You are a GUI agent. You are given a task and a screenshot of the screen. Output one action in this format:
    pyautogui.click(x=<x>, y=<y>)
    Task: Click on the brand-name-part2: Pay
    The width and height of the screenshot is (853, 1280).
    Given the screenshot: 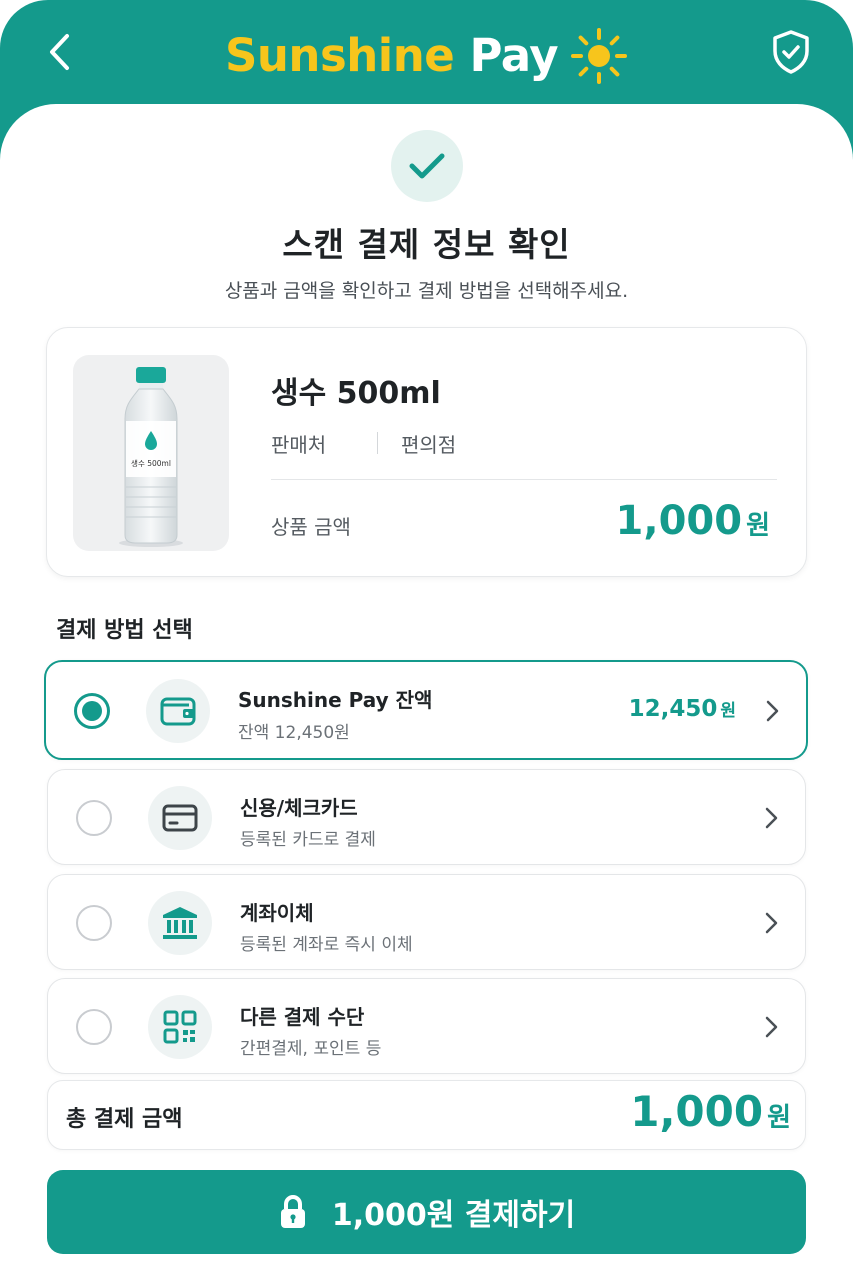 What is the action you would take?
    pyautogui.click(x=514, y=55)
    